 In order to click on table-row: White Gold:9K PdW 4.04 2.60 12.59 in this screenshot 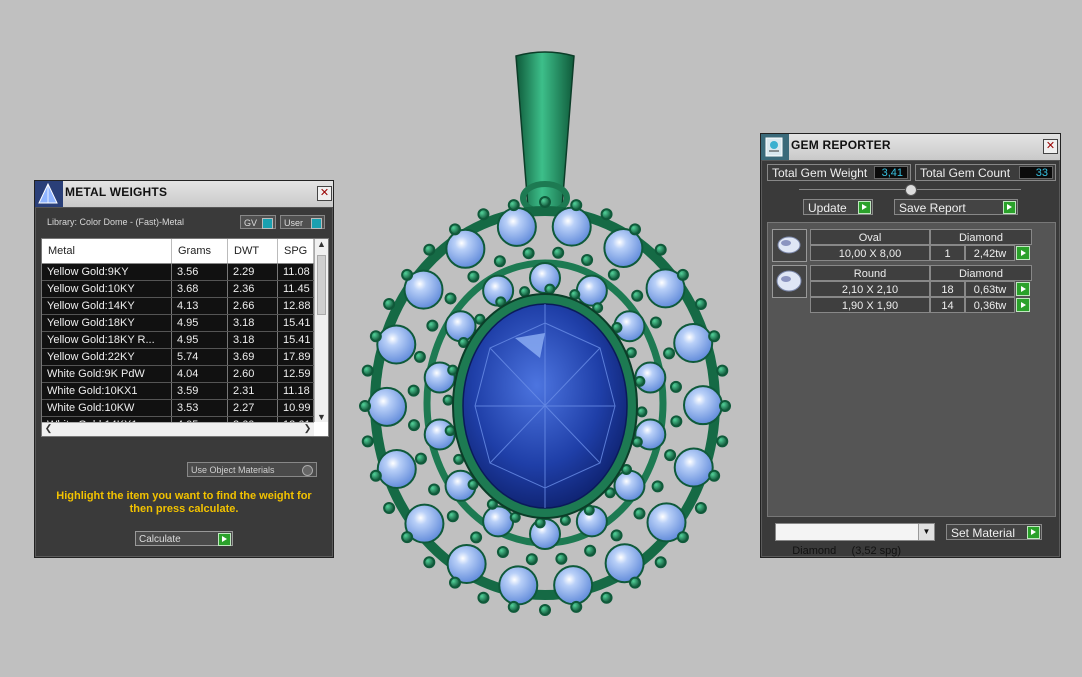, I will do `click(178, 374)`.